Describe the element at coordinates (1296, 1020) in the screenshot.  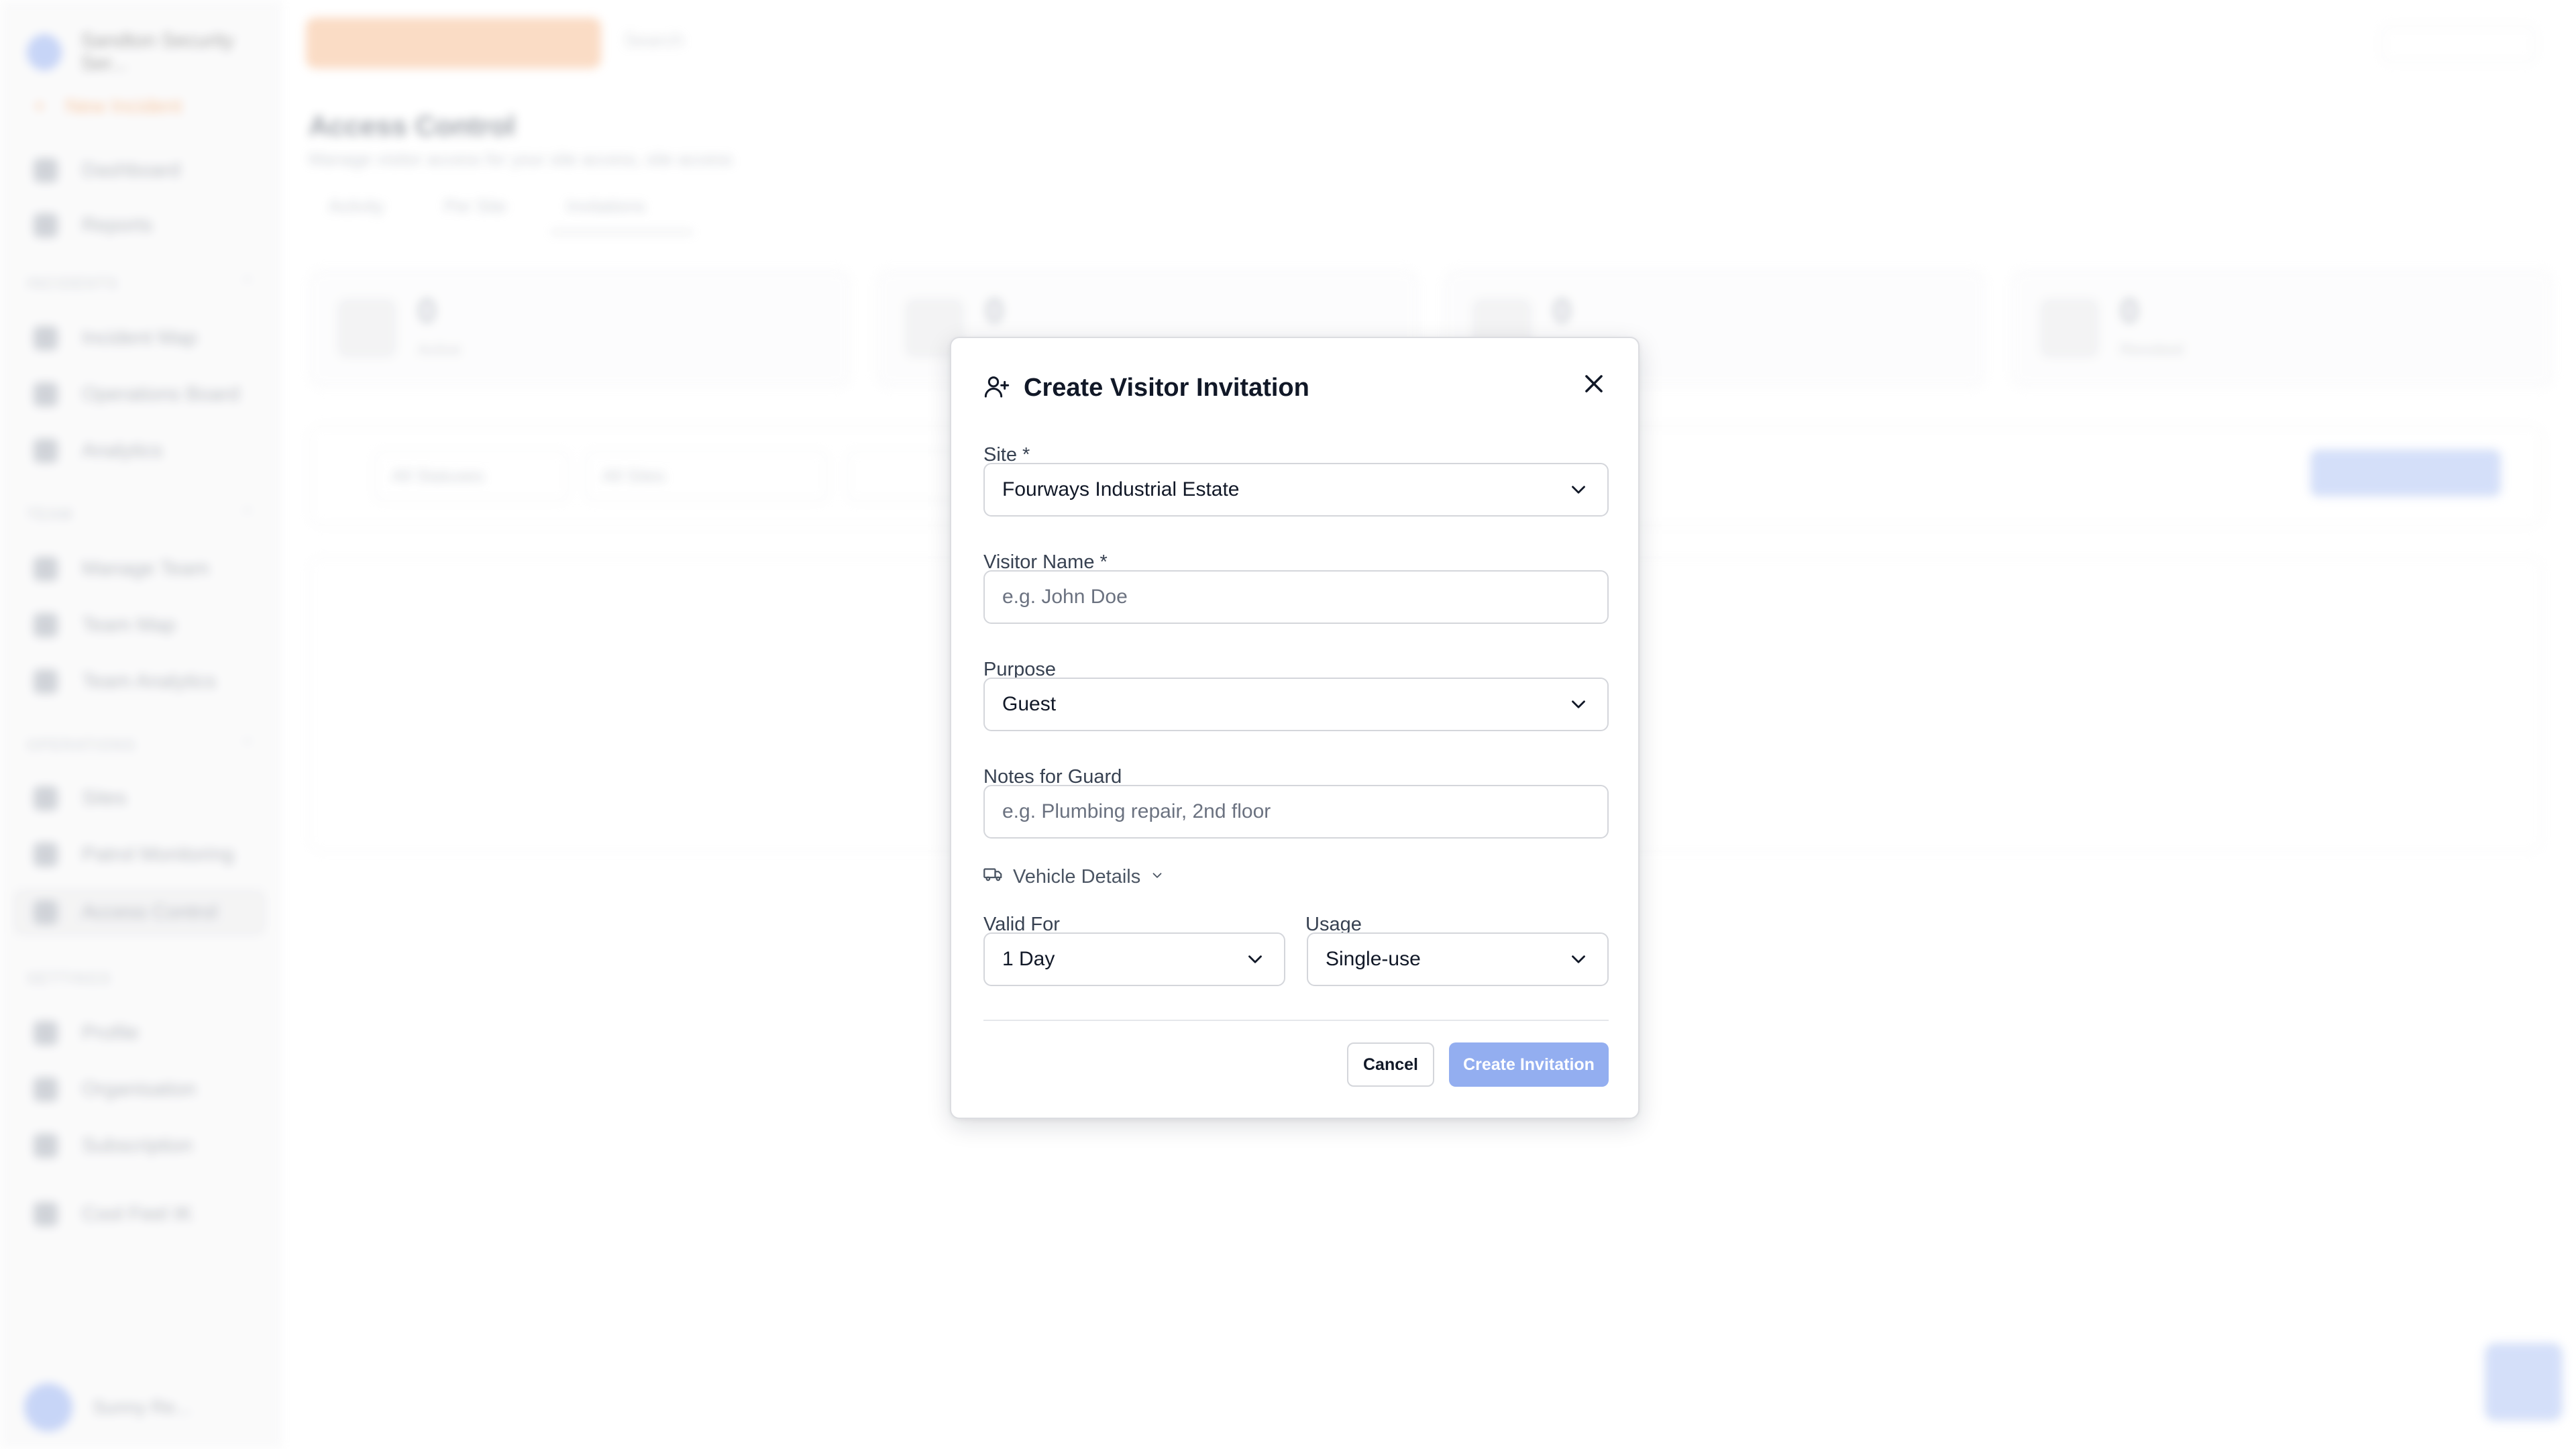
I see `footer-divider` at that location.